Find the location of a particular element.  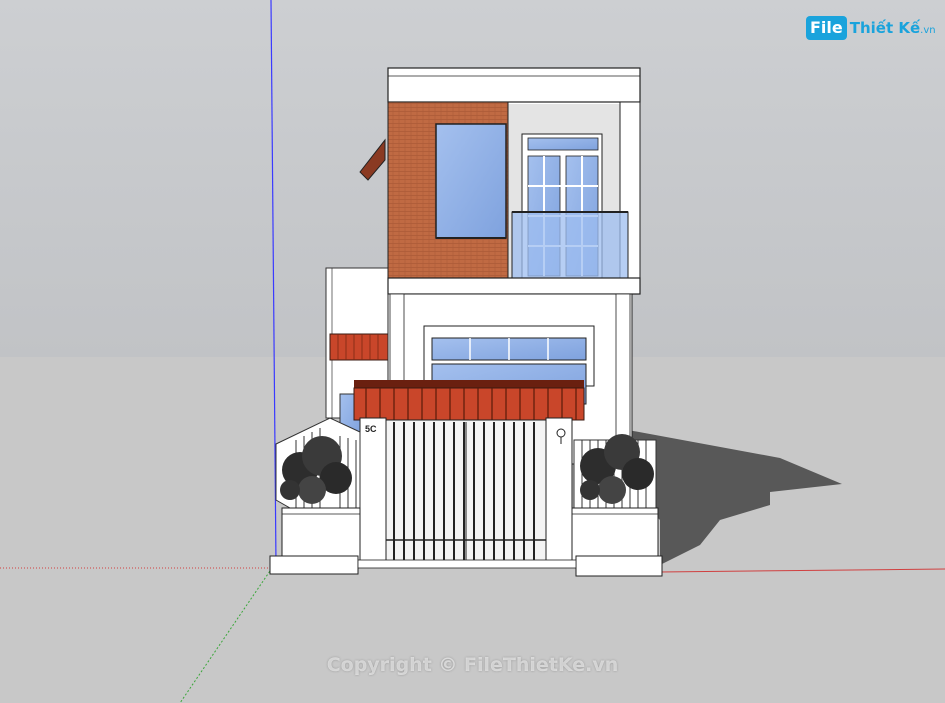

base-left is located at coordinates (314, 565).